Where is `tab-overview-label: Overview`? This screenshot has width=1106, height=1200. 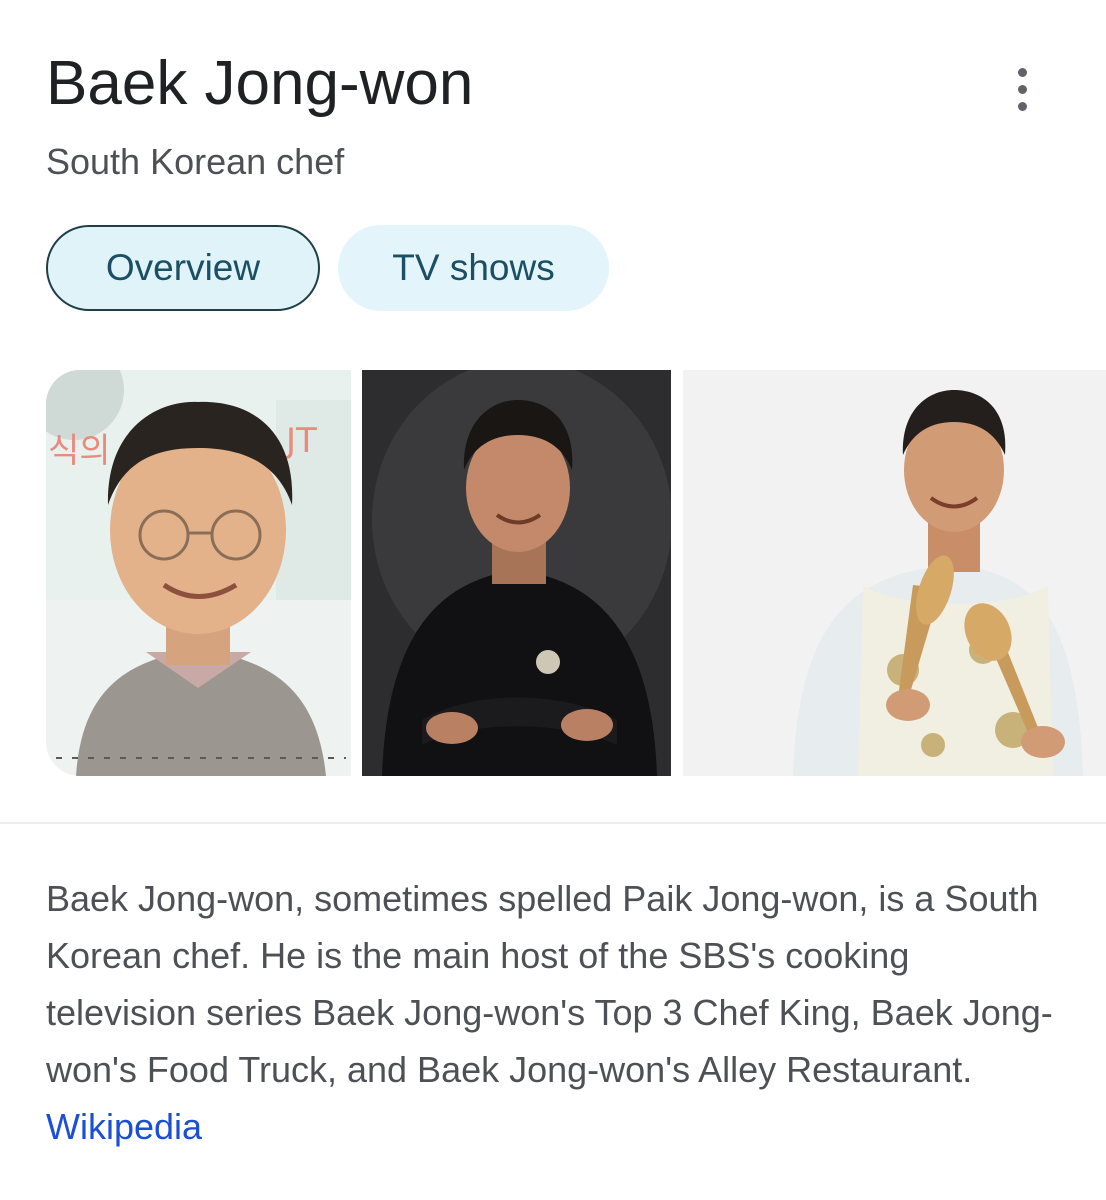 tab-overview-label: Overview is located at coordinates (183, 267).